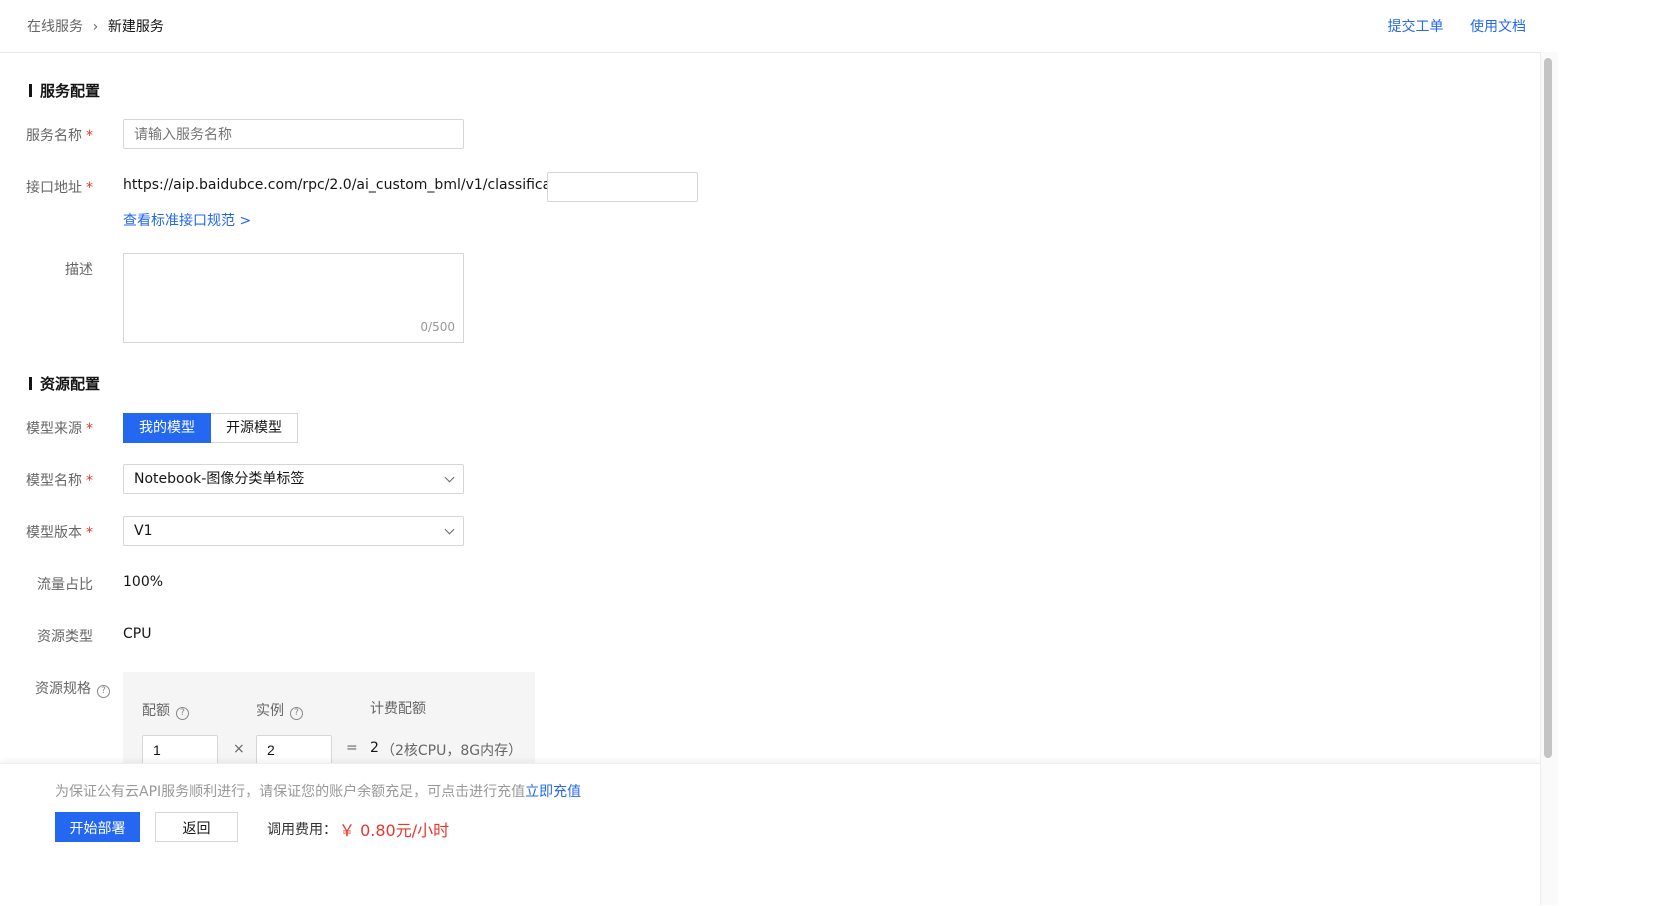 This screenshot has height=906, width=1658. I want to click on service-name-label: 服务名称 *, so click(59, 136).